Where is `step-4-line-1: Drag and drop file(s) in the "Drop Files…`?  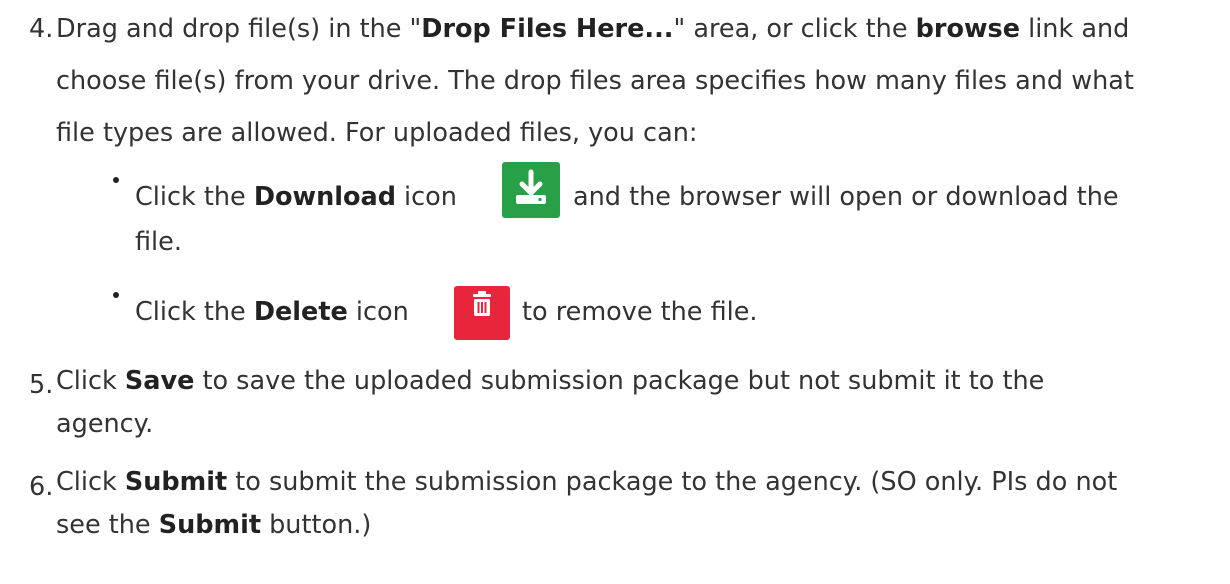 step-4-line-1: Drag and drop file(s) in the "Drop Files… is located at coordinates (592, 29).